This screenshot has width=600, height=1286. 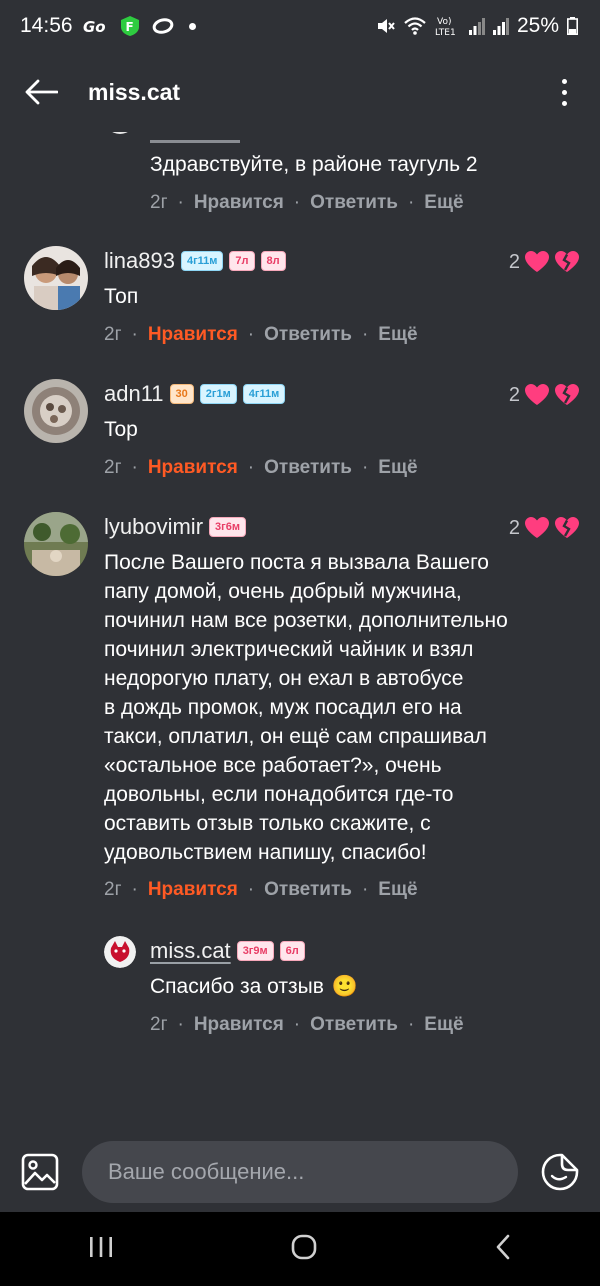 What do you see at coordinates (46, 25) in the screenshot?
I see `status-time: 14:56` at bounding box center [46, 25].